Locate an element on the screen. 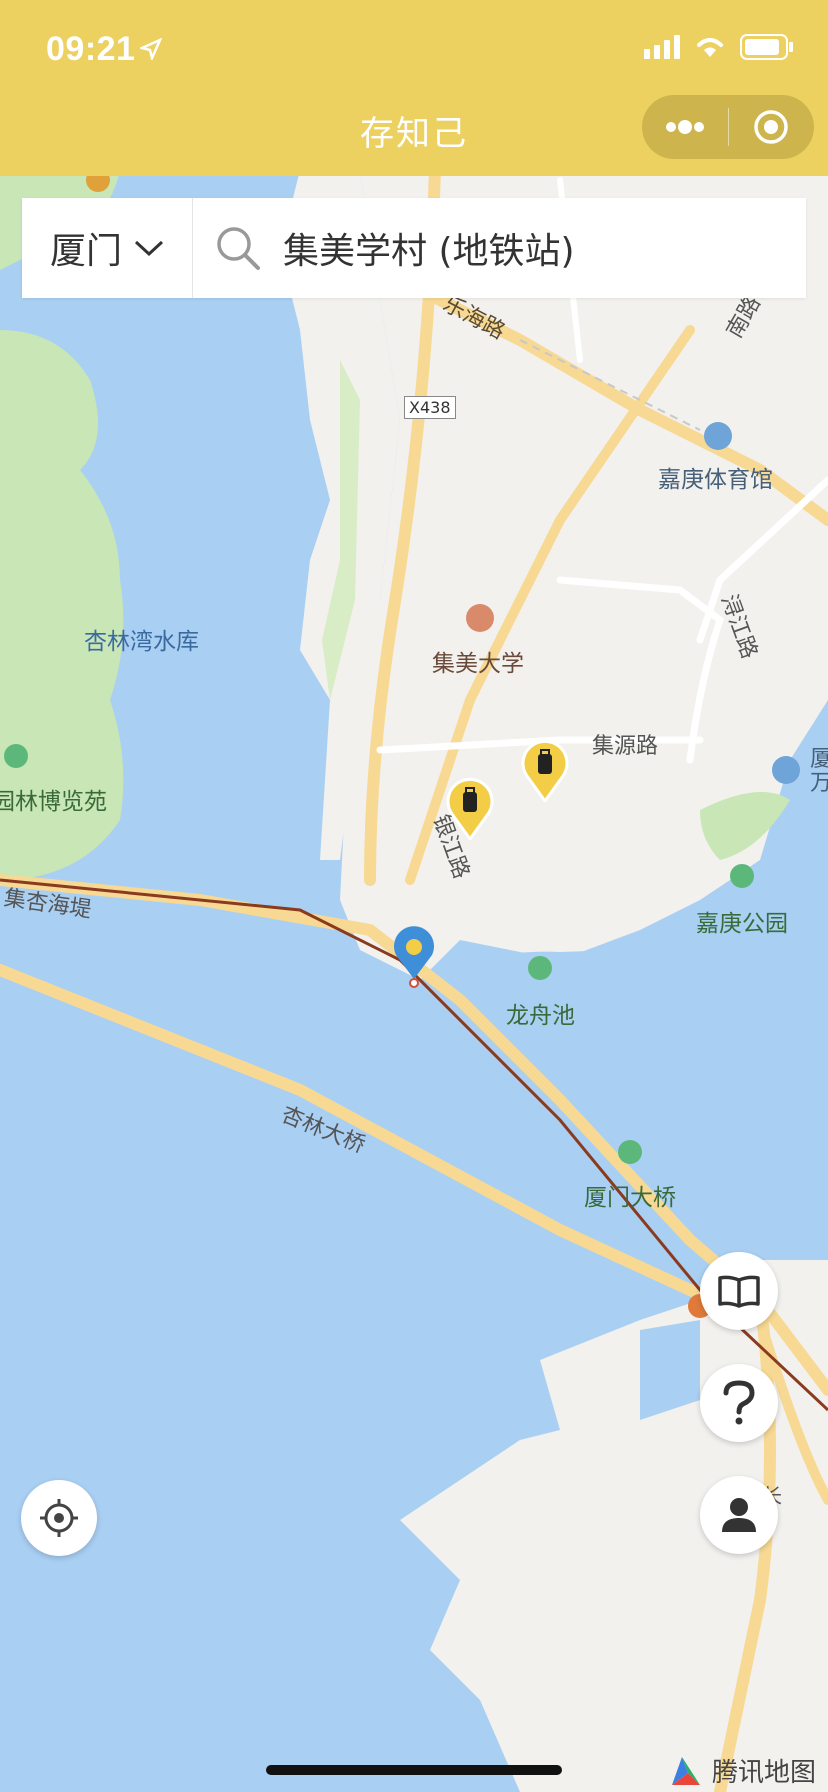 Image resolution: width=828 pixels, height=1792 pixels. target-close-icon is located at coordinates (771, 127).